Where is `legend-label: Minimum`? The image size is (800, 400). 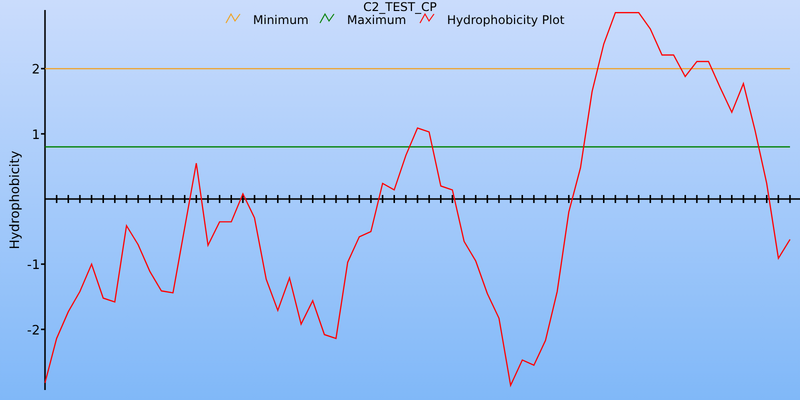
legend-label: Minimum is located at coordinates (281, 20).